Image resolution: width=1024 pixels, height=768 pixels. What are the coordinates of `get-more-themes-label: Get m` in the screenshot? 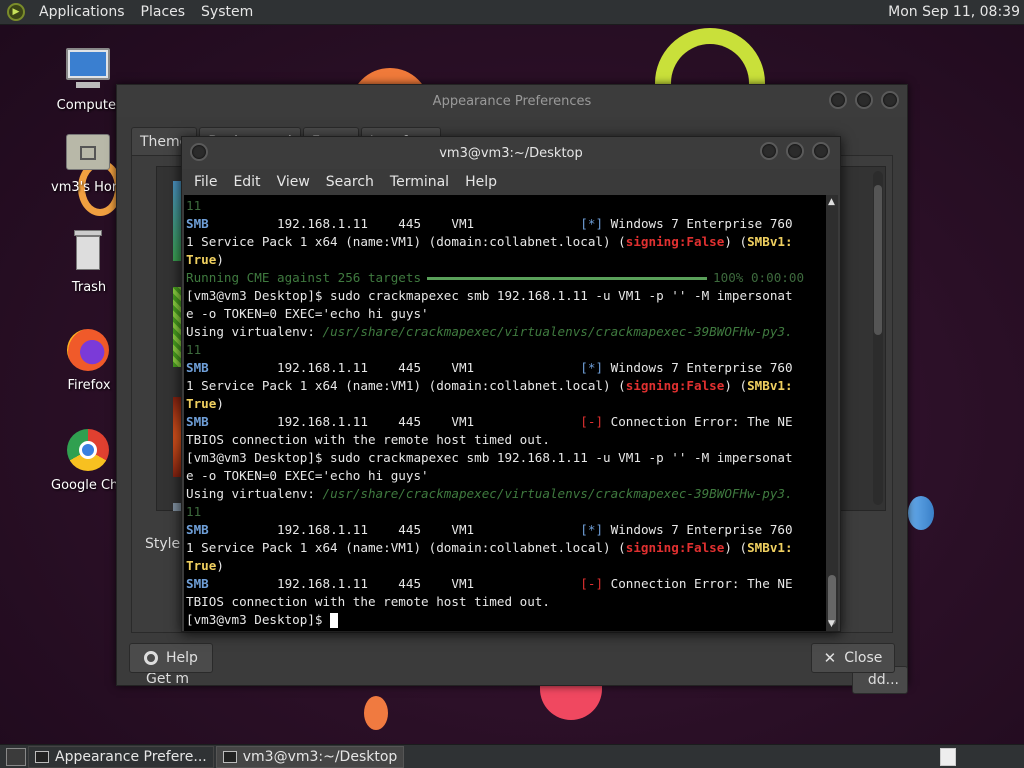 It's located at (168, 679).